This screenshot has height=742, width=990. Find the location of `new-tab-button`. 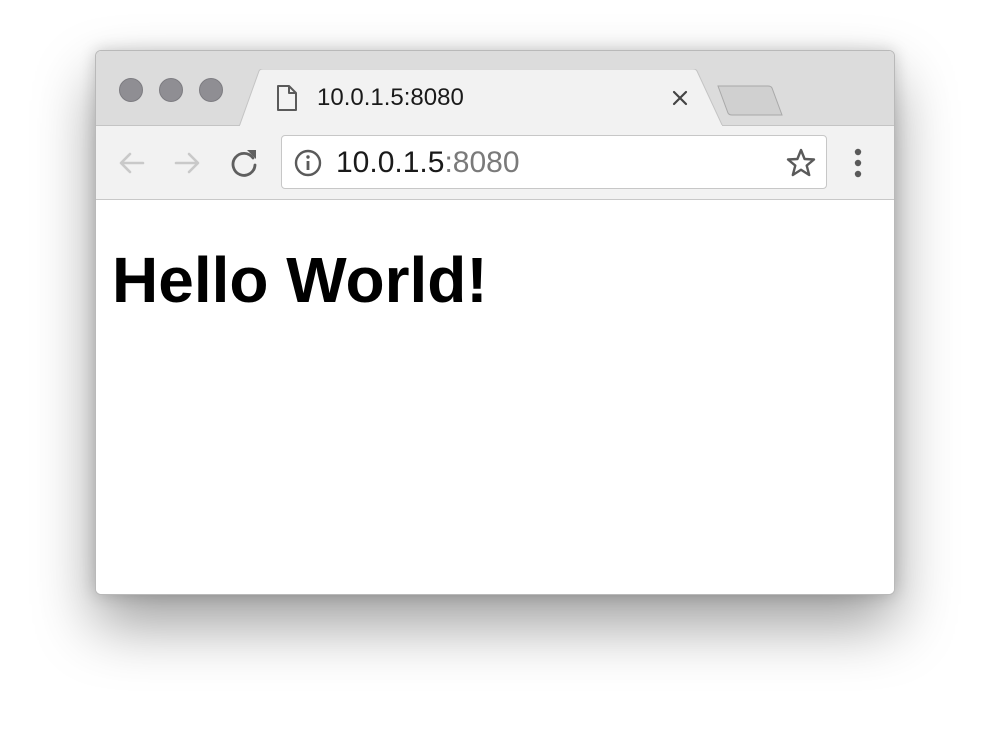

new-tab-button is located at coordinates (751, 101).